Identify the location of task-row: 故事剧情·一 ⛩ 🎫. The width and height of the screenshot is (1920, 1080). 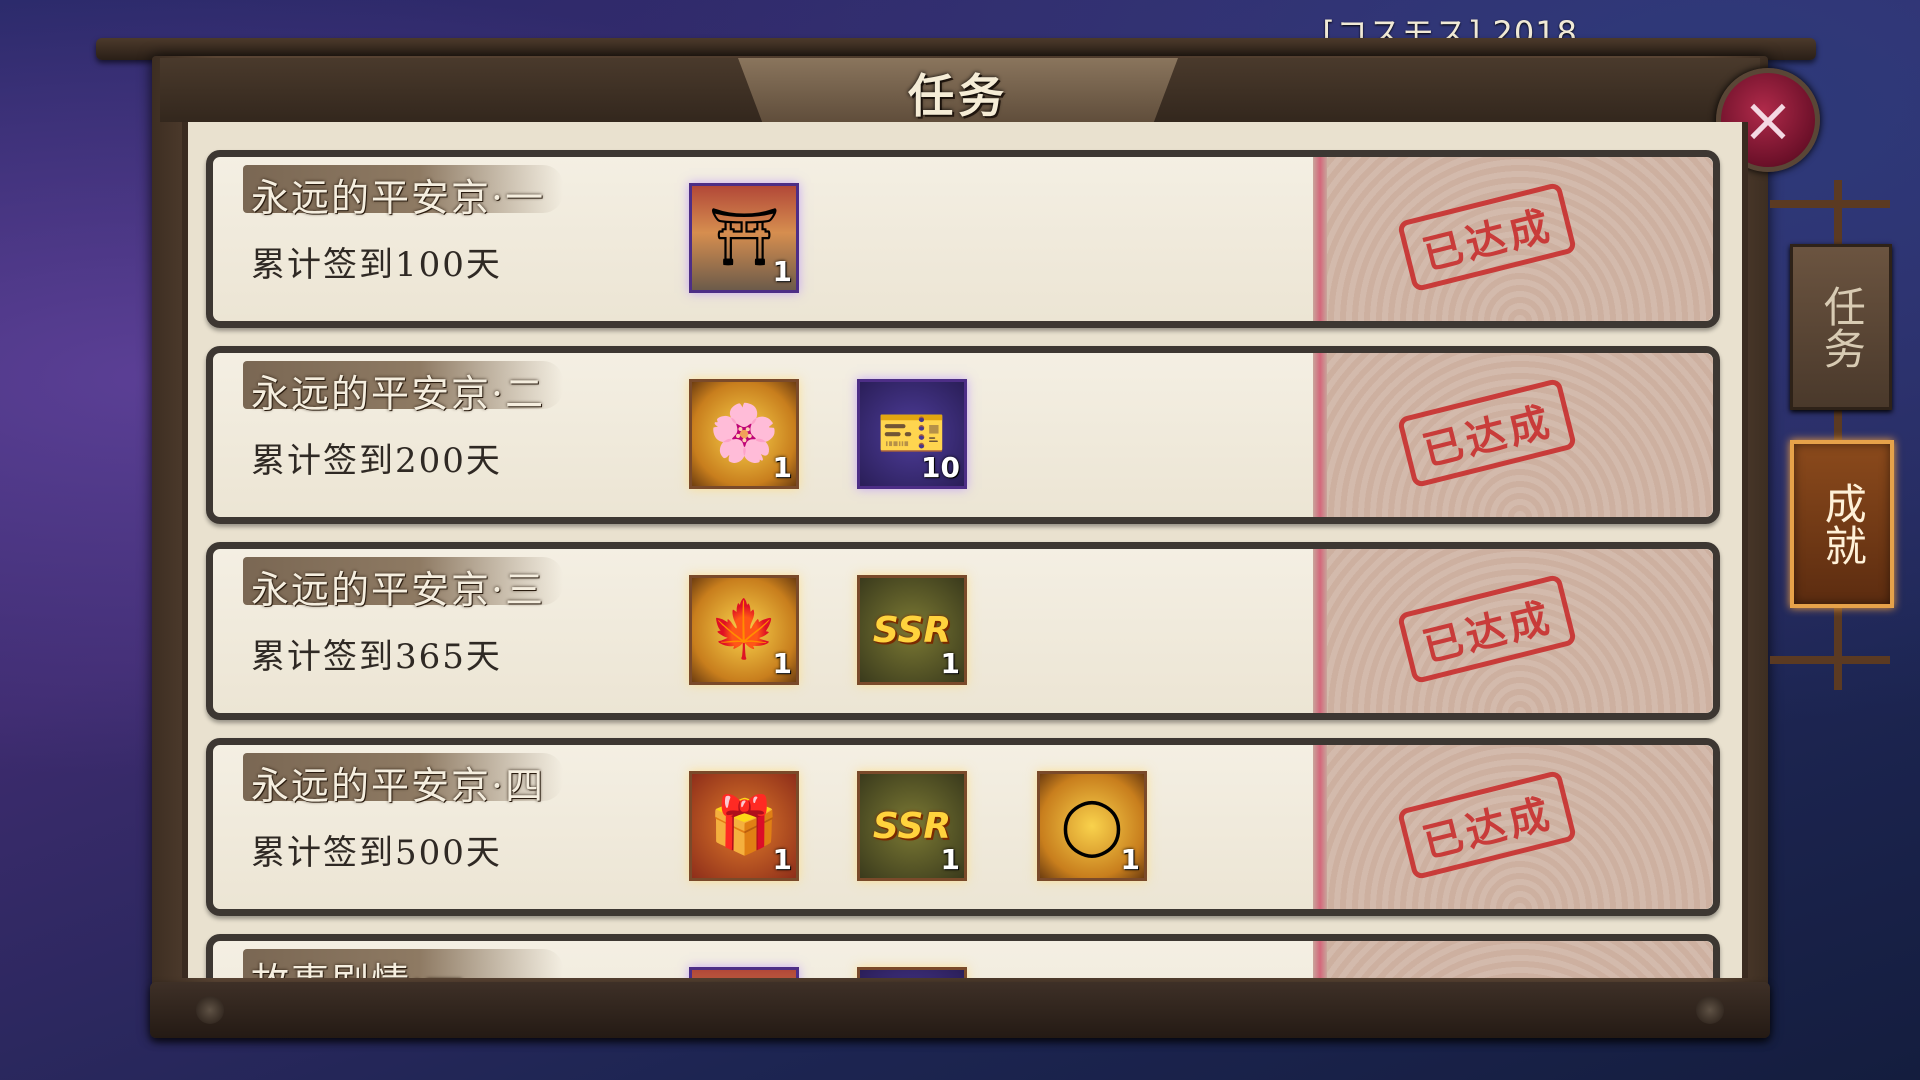
(965, 956).